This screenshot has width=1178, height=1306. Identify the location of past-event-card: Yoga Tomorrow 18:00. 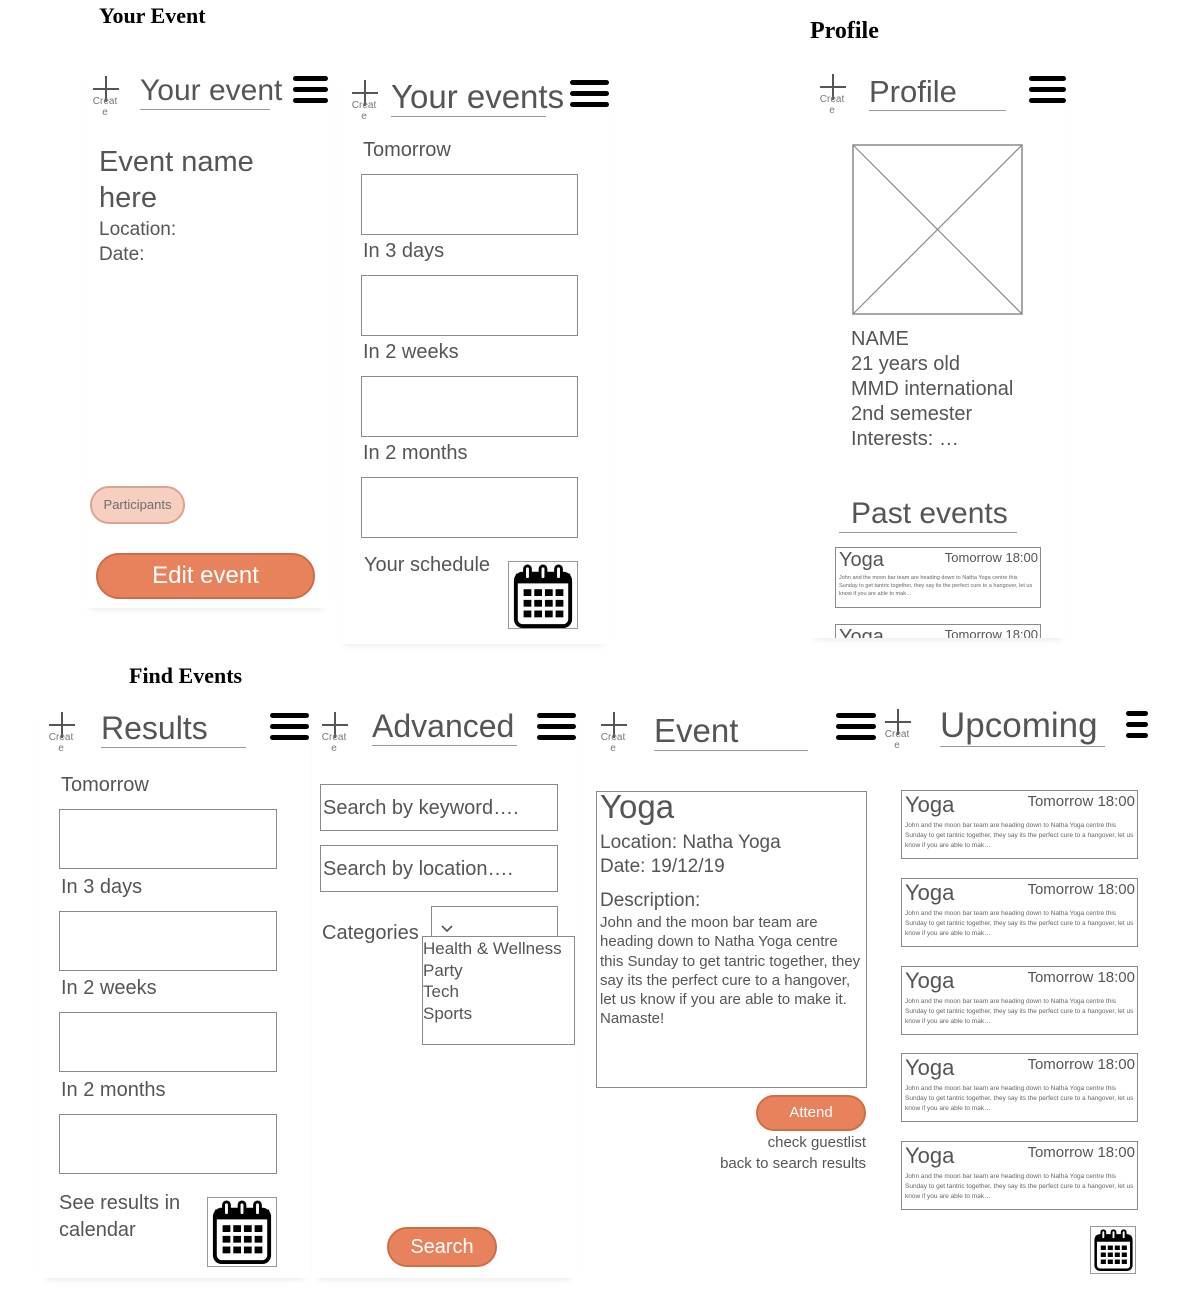
(938, 631).